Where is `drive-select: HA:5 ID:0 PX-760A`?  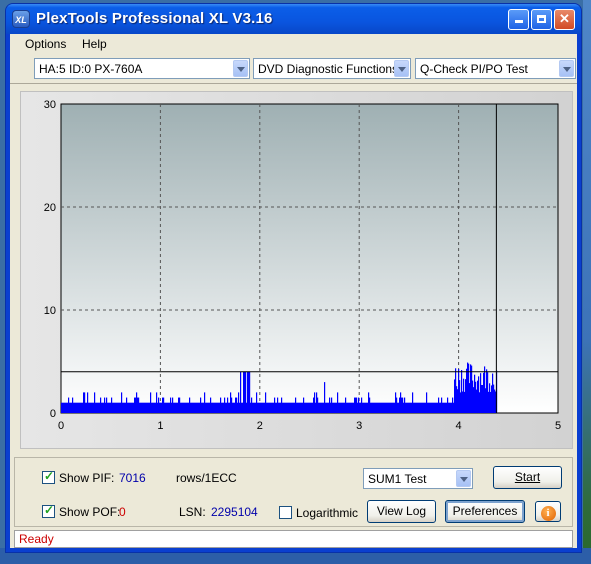 drive-select: HA:5 ID:0 PX-760A is located at coordinates (142, 68).